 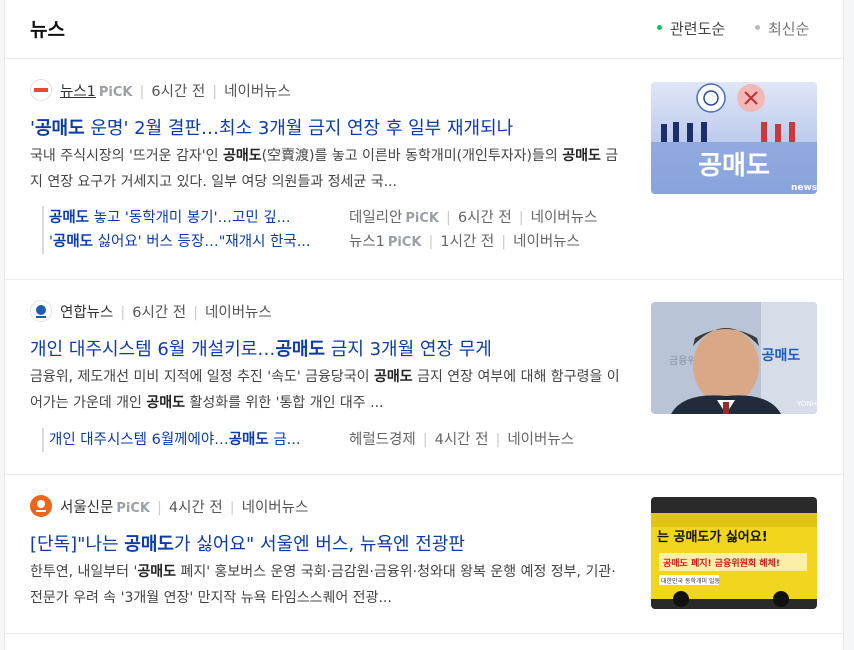 What do you see at coordinates (47, 30) in the screenshot?
I see `section-title: 뉴스` at bounding box center [47, 30].